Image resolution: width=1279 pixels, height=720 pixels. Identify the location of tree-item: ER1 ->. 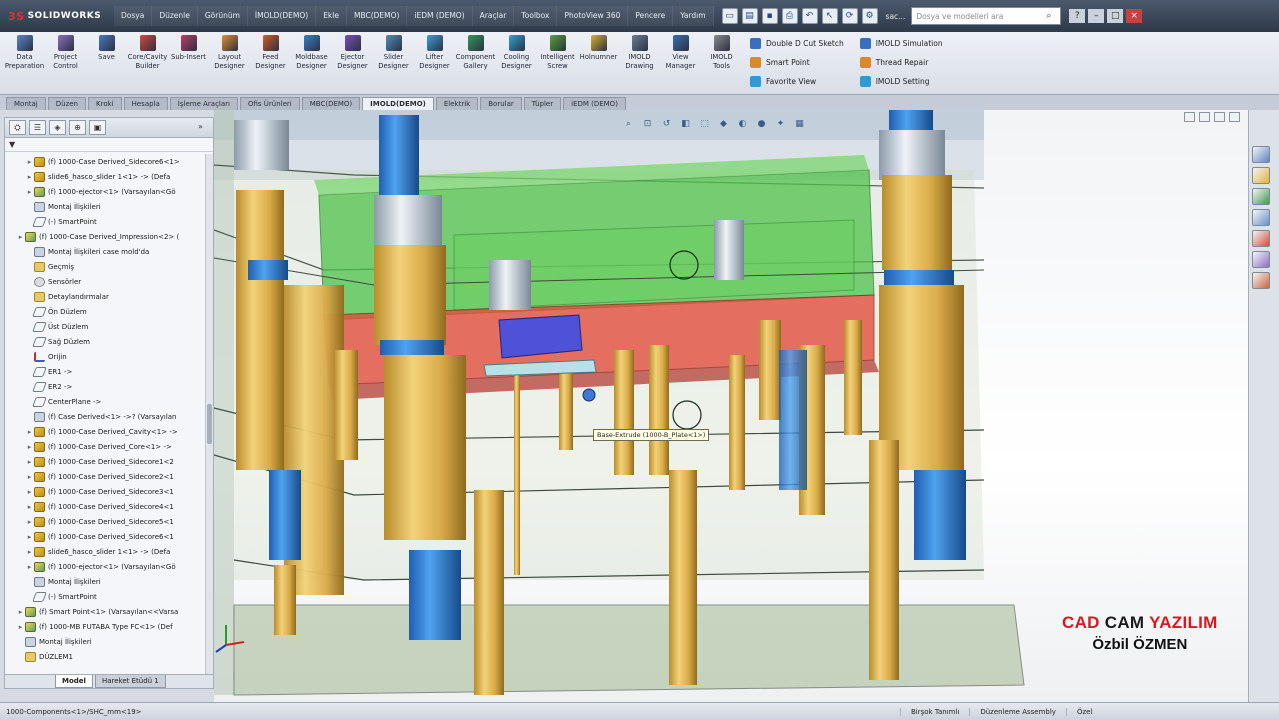
(106, 371).